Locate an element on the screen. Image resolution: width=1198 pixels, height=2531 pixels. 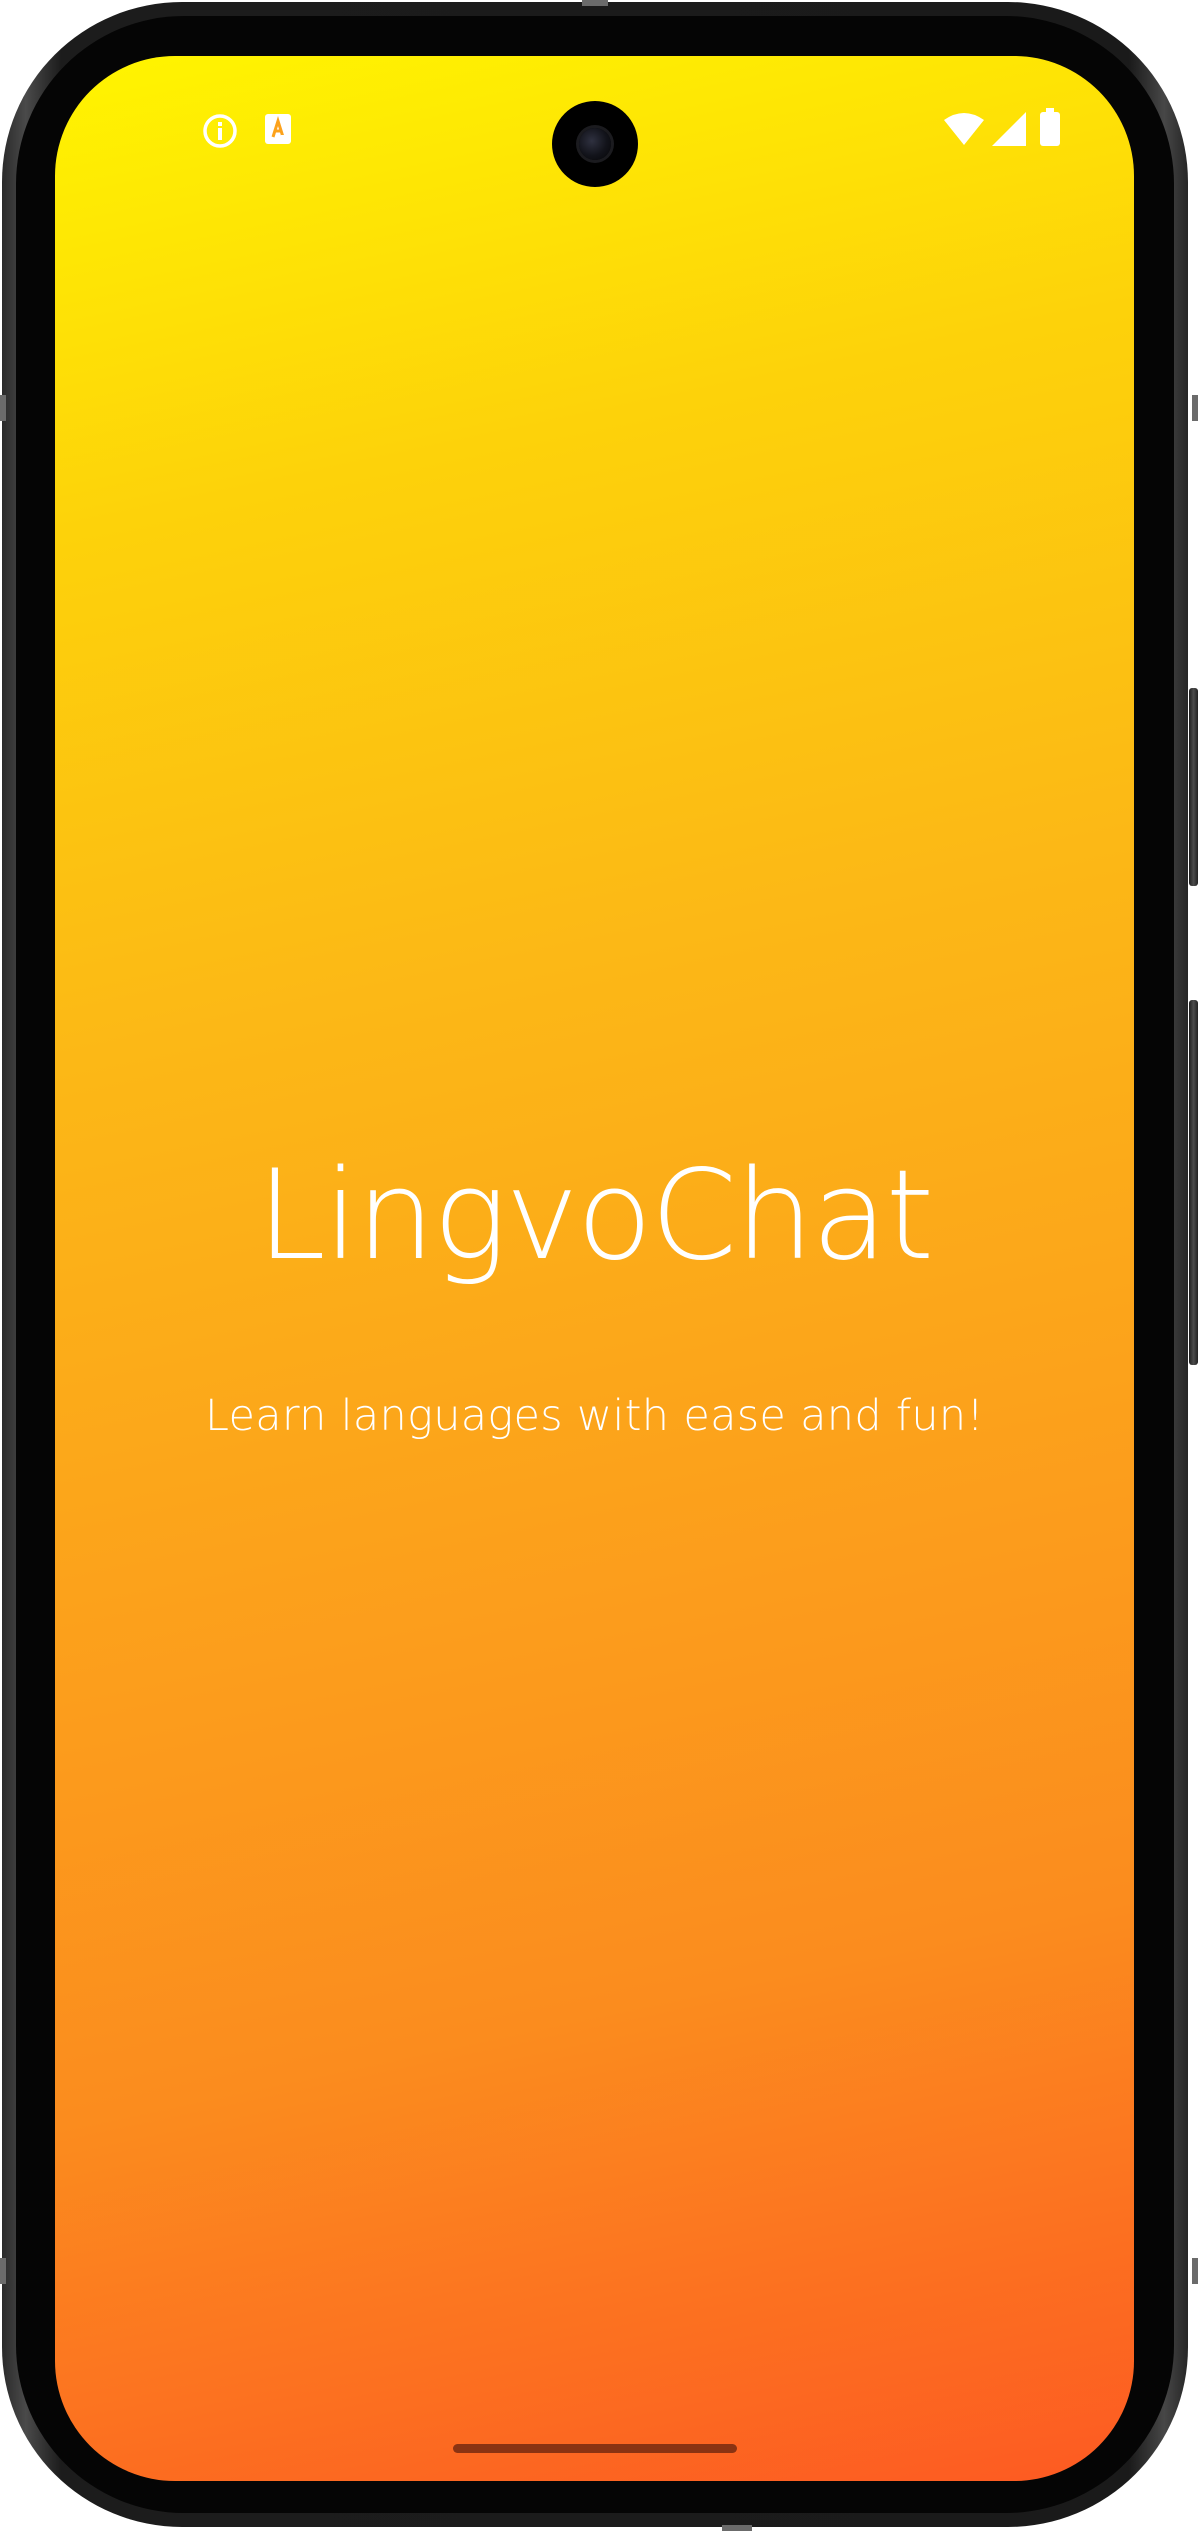
power-button is located at coordinates (1193, 1182).